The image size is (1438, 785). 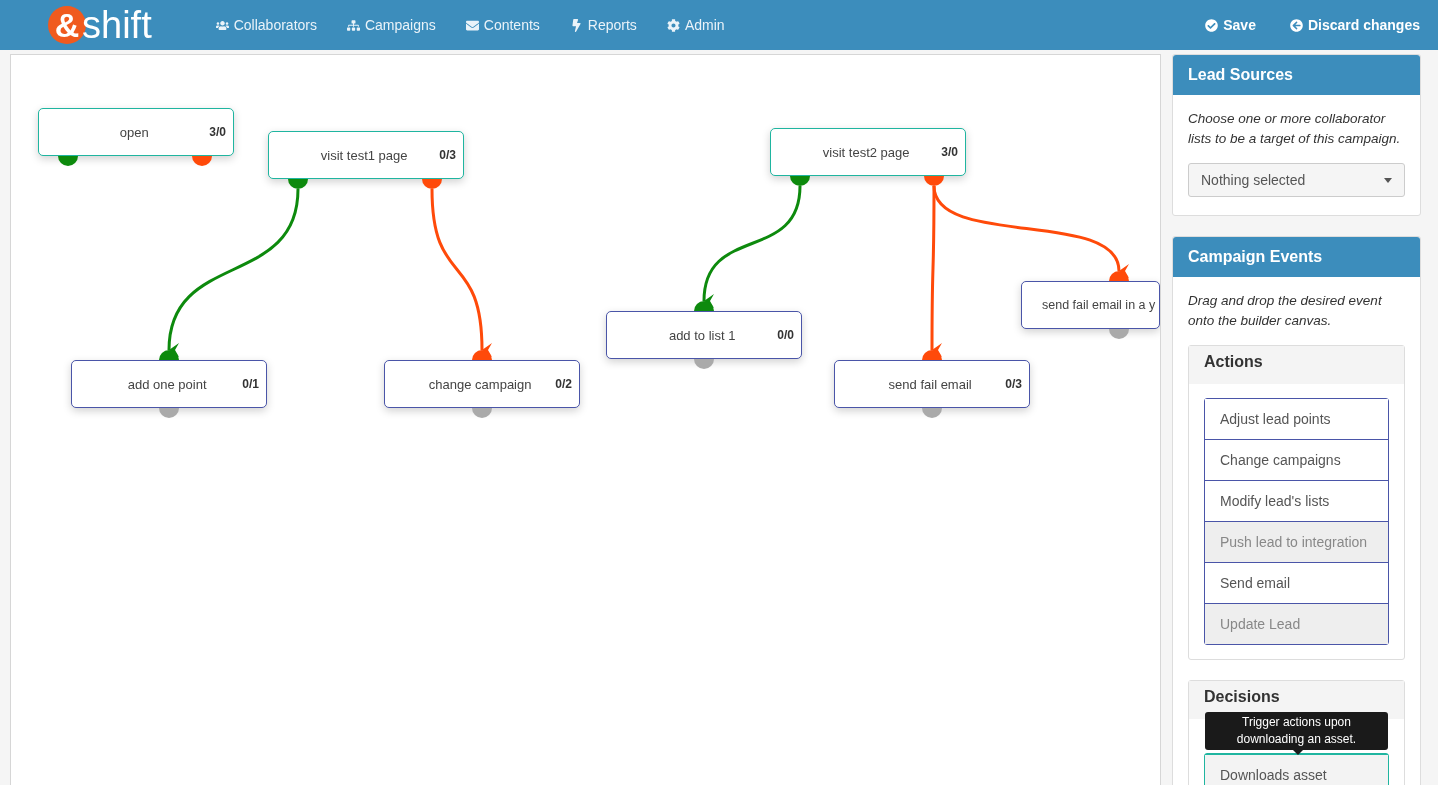 What do you see at coordinates (1296, 257) in the screenshot?
I see `panel-title: Campaign Events` at bounding box center [1296, 257].